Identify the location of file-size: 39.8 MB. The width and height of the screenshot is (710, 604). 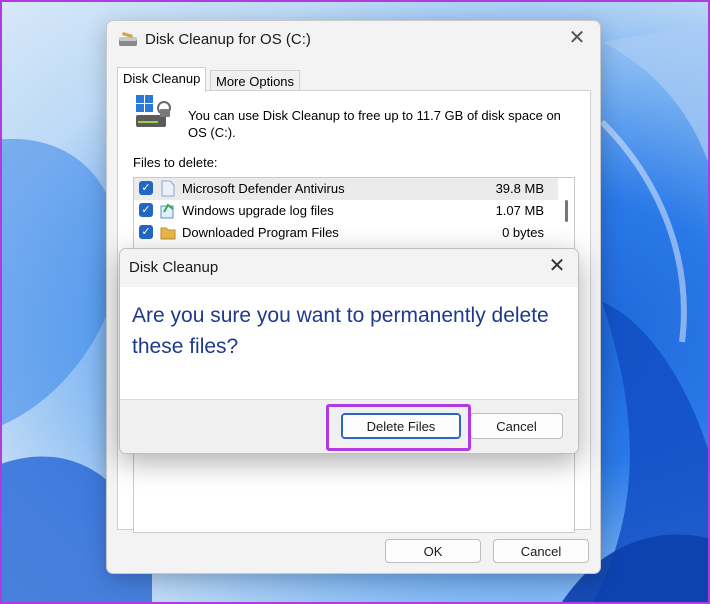
(519, 188).